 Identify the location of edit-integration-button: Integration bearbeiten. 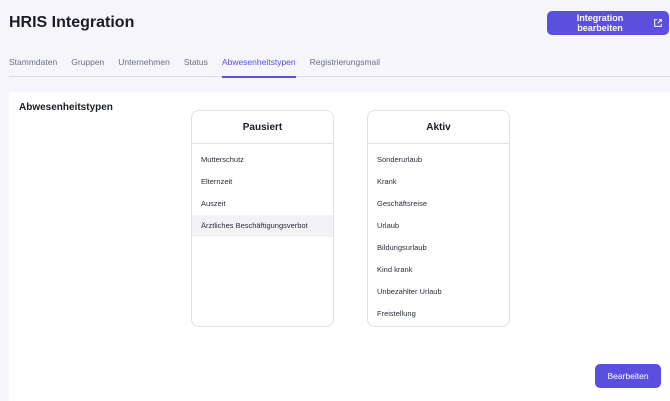
(608, 23).